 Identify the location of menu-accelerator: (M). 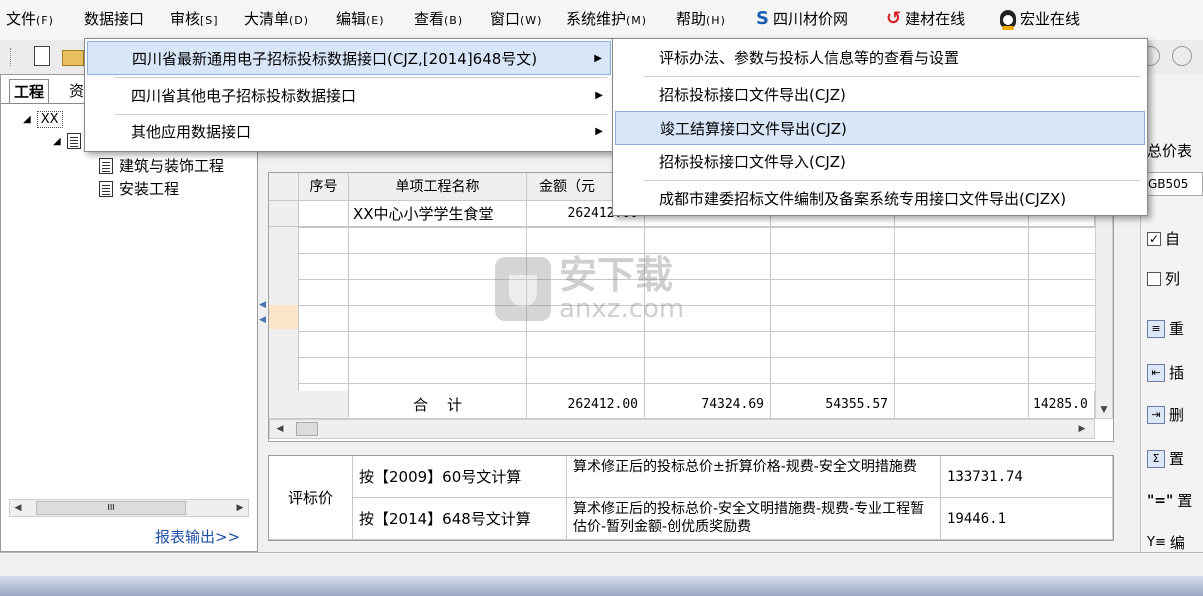
(637, 20).